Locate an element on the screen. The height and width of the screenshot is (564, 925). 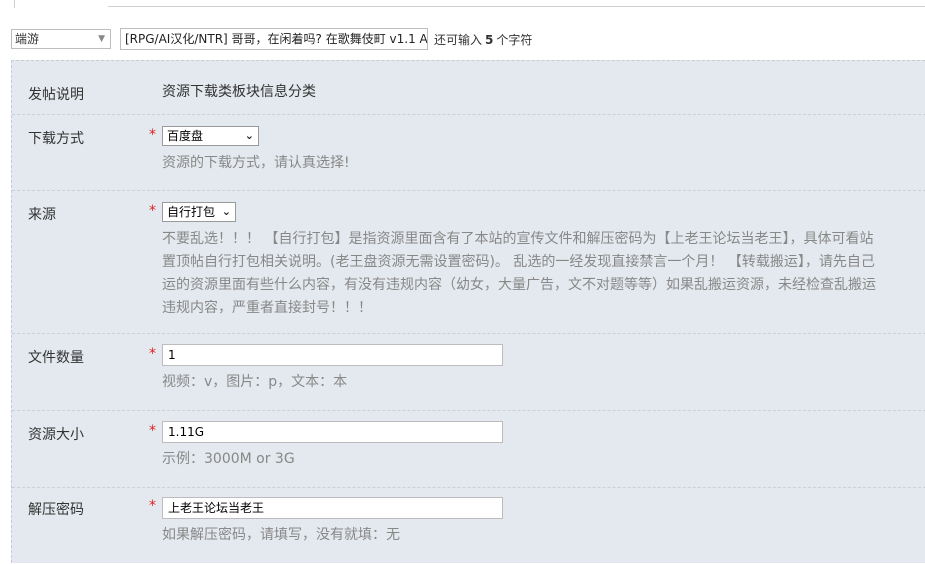
download-method-select: 百度盘 ⌄ is located at coordinates (210, 136).